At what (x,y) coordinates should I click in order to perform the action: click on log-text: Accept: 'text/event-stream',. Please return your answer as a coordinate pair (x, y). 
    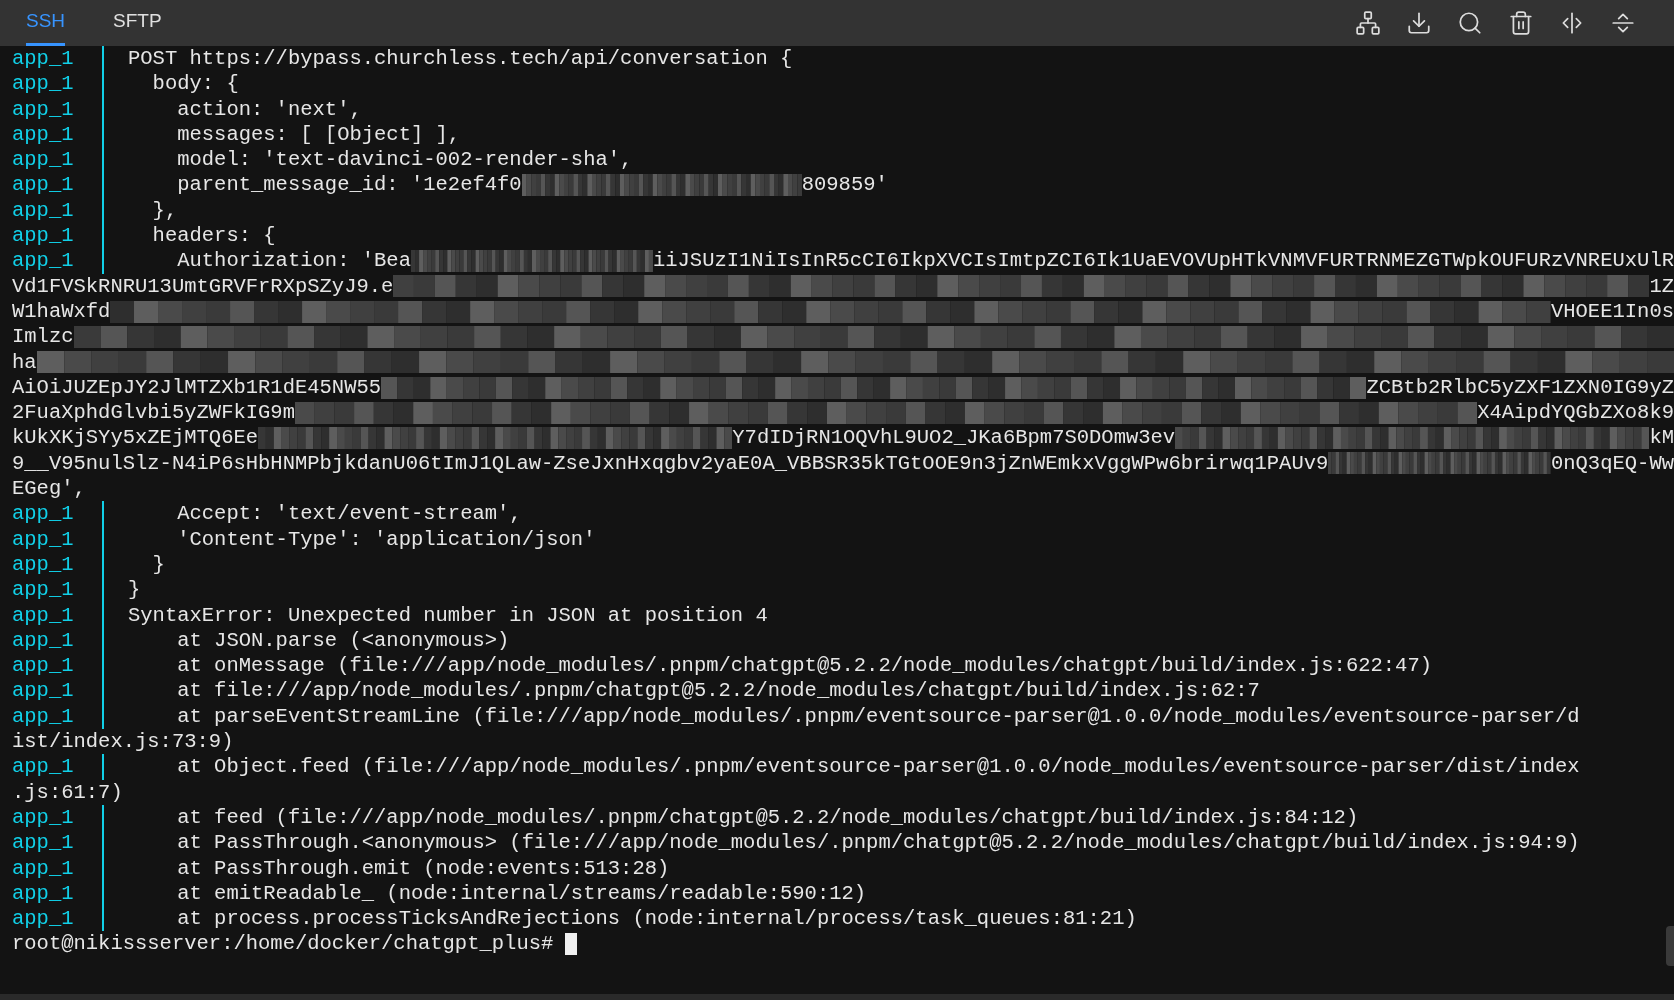
    Looking at the image, I should click on (349, 514).